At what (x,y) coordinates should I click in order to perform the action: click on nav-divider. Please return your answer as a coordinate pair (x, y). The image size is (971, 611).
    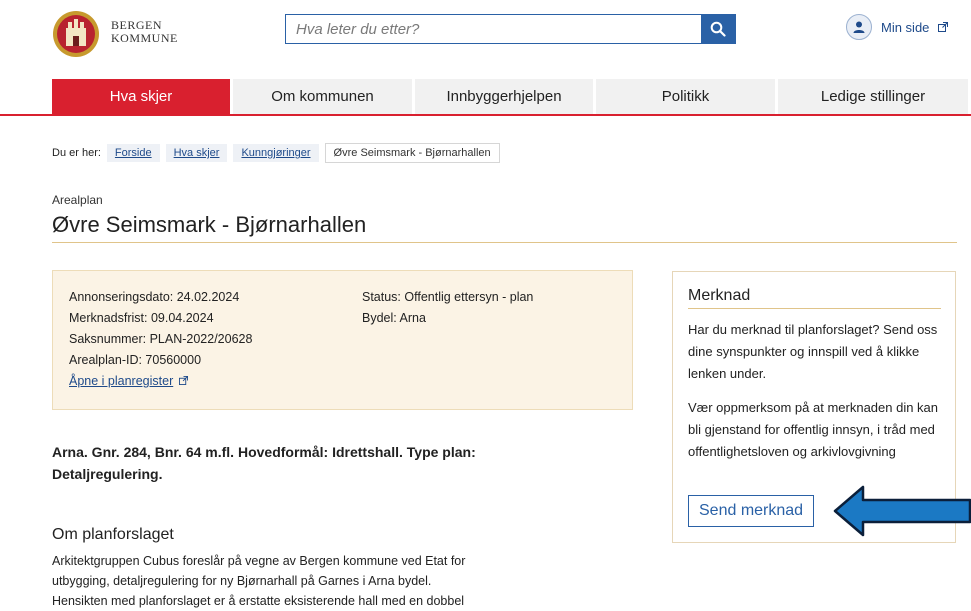
    Looking at the image, I should click on (485, 115).